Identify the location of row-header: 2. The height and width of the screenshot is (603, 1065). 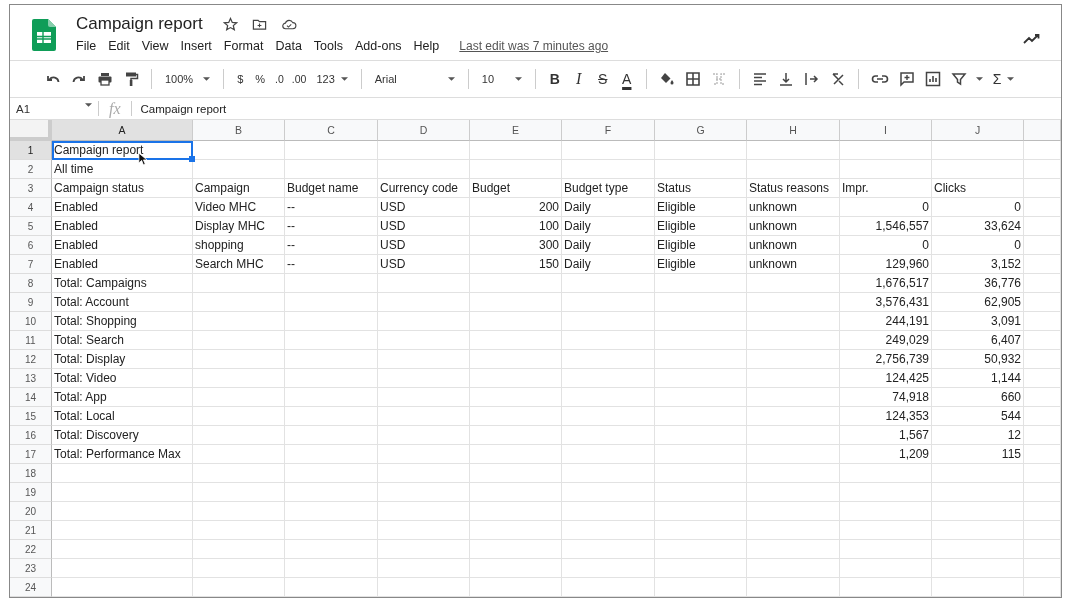
(31, 169).